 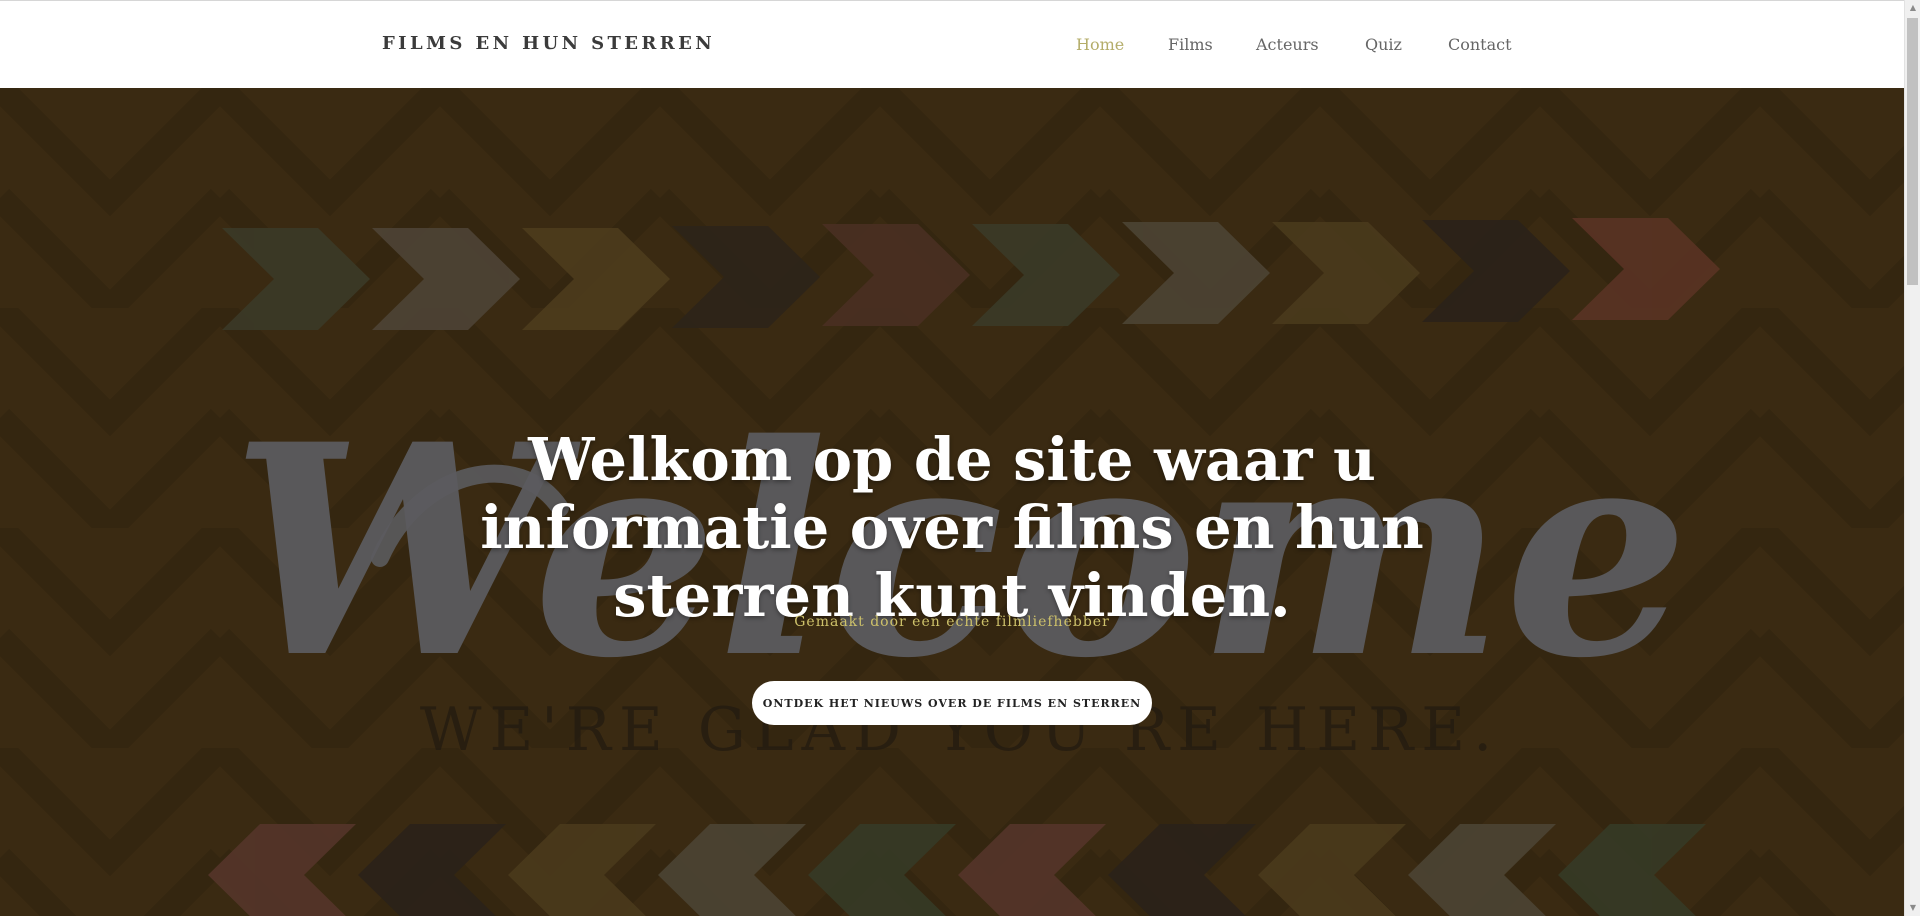 I want to click on nav-item-acteurs: Acteurs, so click(x=1287, y=44).